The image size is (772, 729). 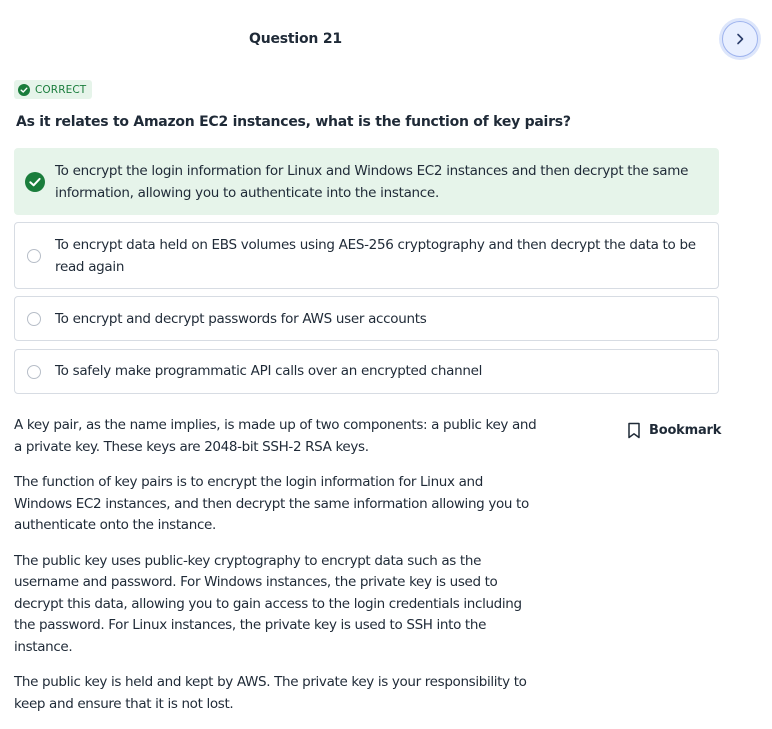 I want to click on question-number: Question 21, so click(x=295, y=39).